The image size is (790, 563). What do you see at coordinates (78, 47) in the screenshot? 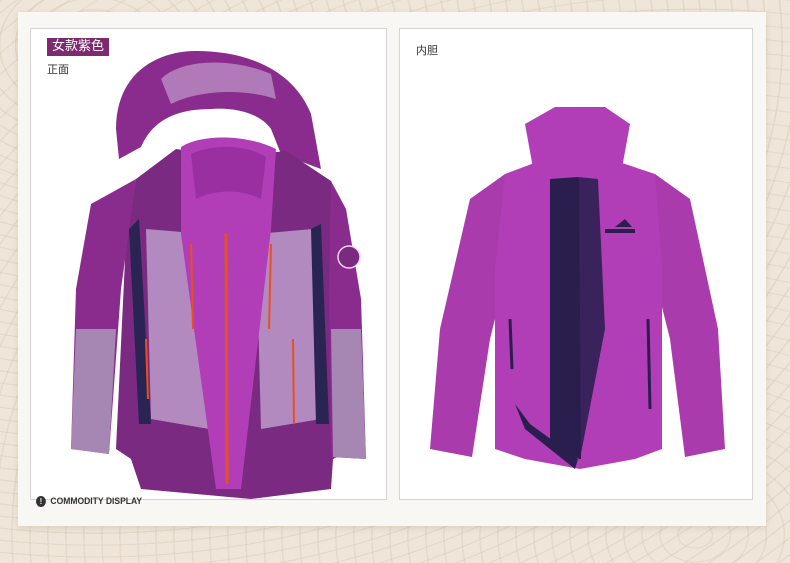
I see `color-badge: 女款紫色` at bounding box center [78, 47].